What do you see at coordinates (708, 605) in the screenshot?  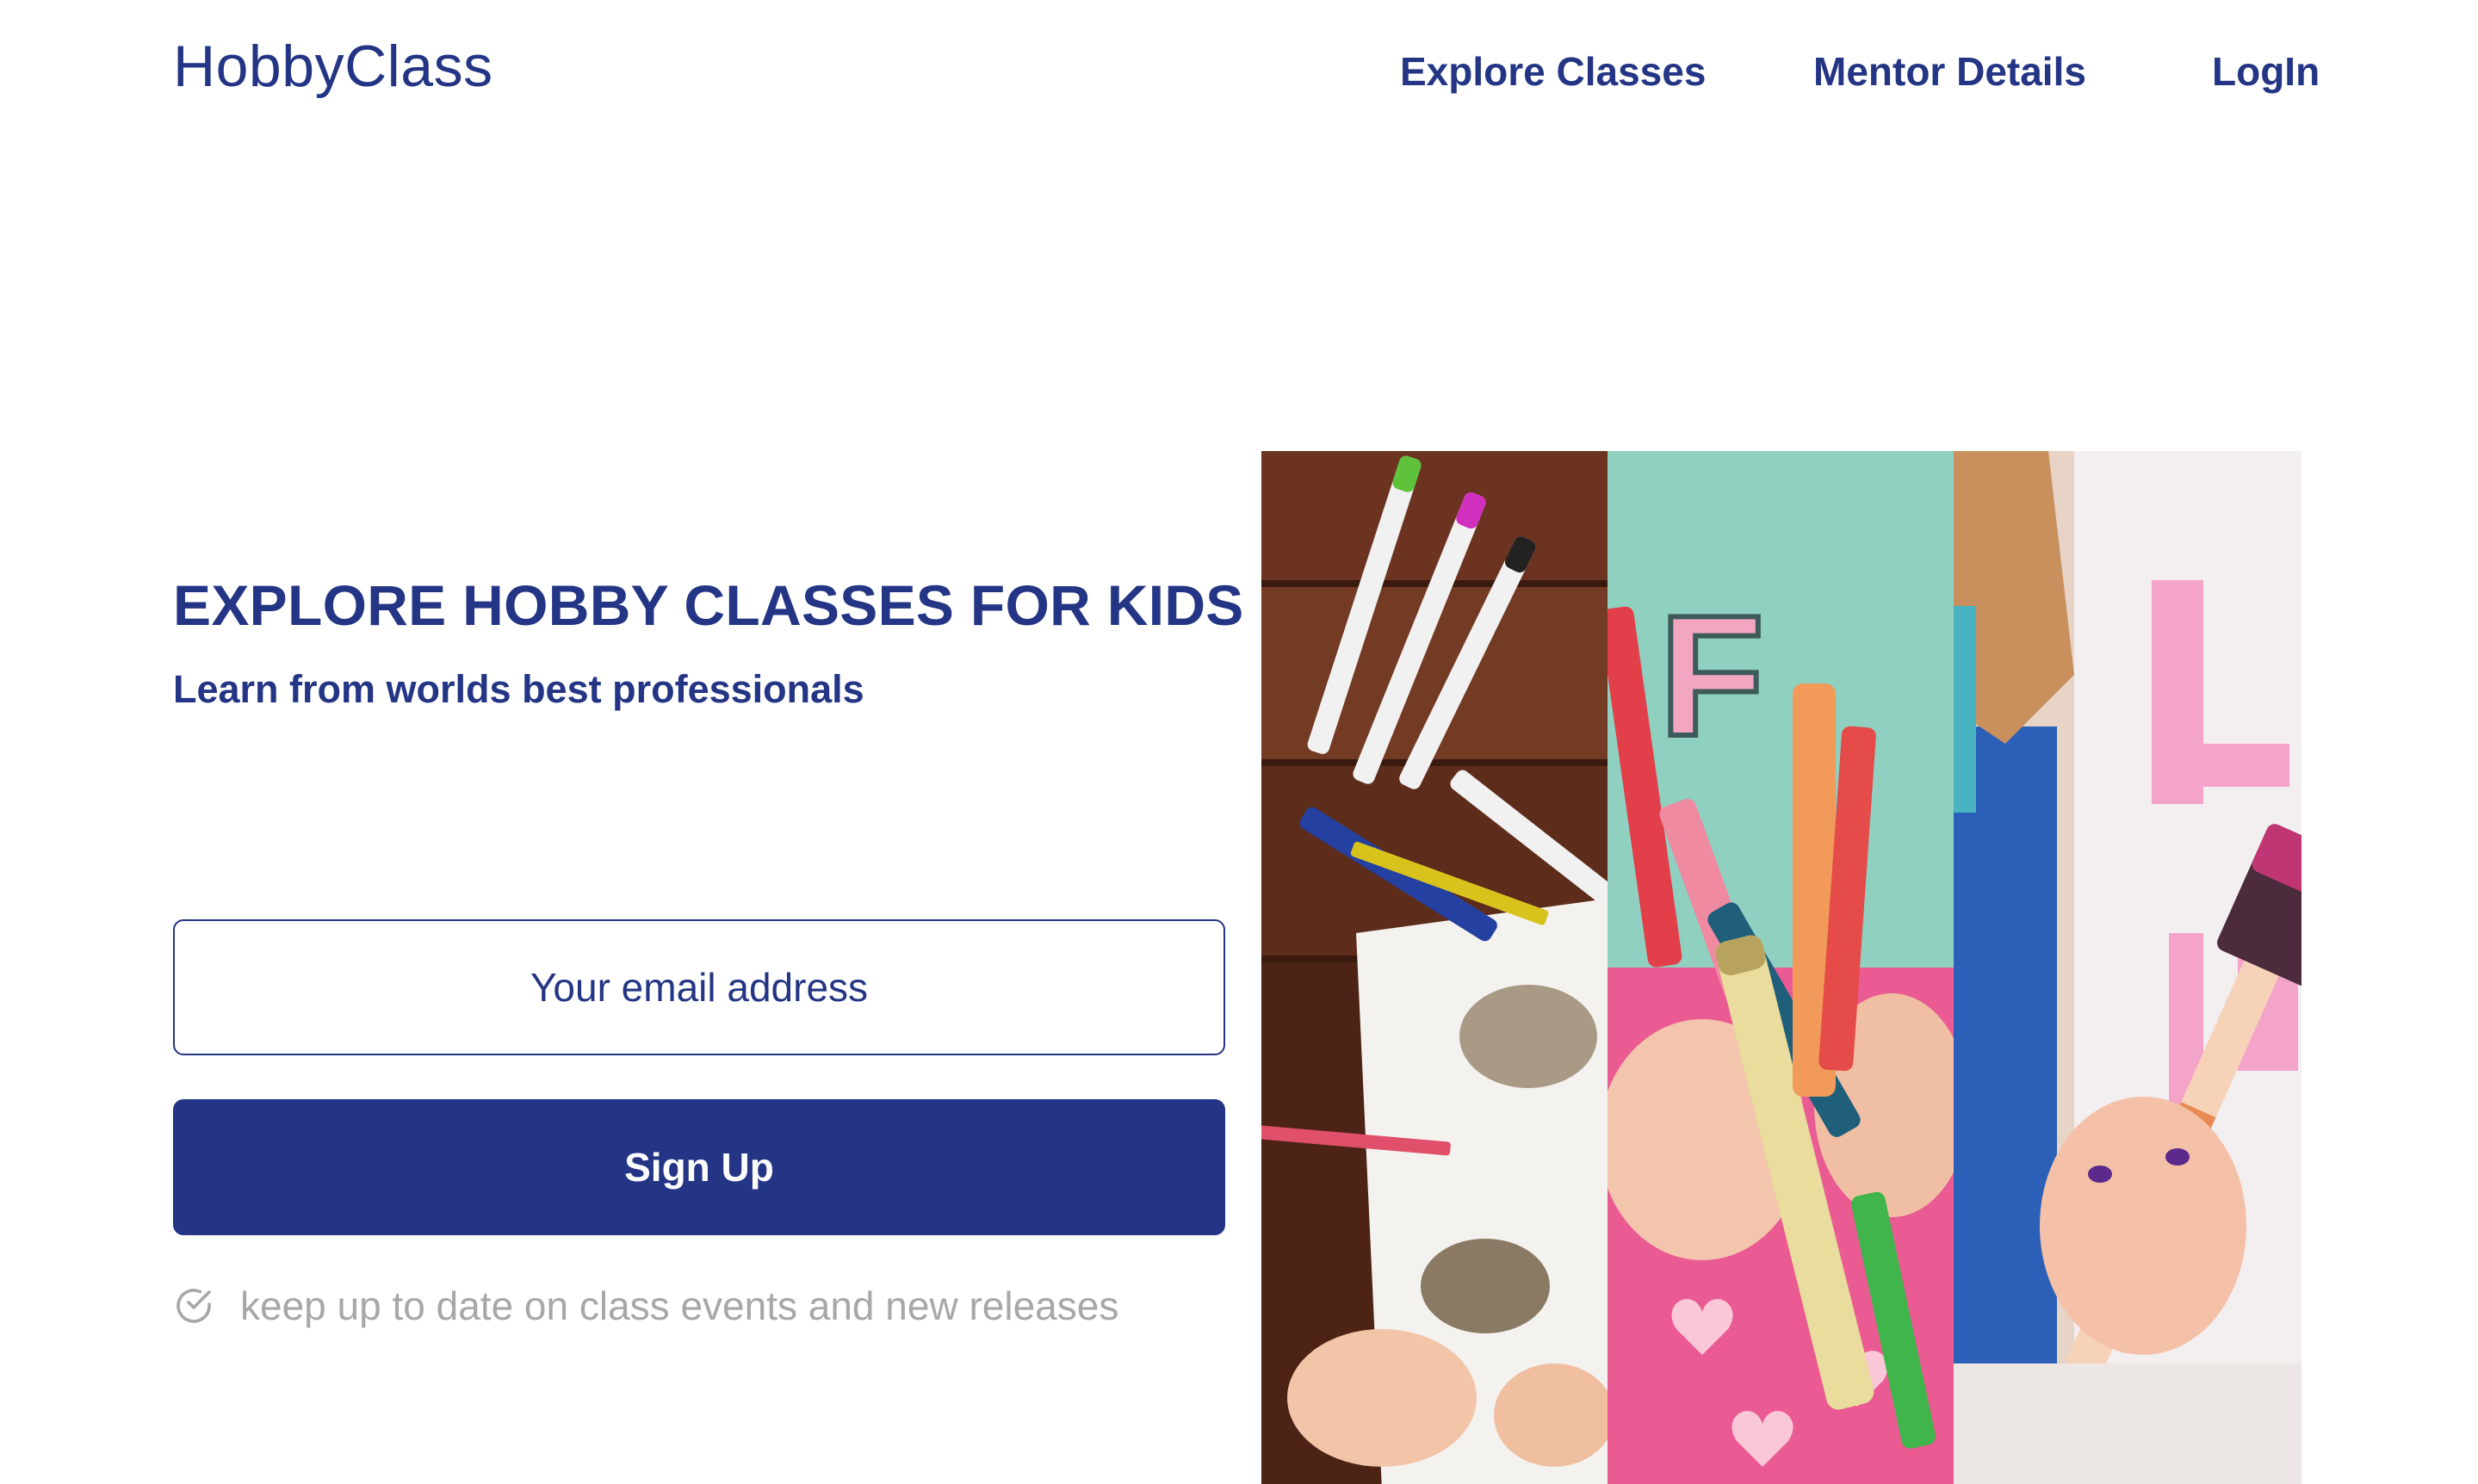 I see `hero-title: EXPLORE HOBBY CLASSES FOR KIDS` at bounding box center [708, 605].